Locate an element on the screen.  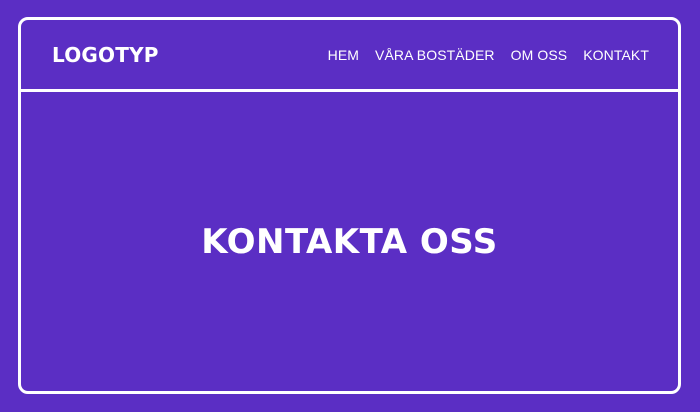
logo: LOGOTYP is located at coordinates (105, 55).